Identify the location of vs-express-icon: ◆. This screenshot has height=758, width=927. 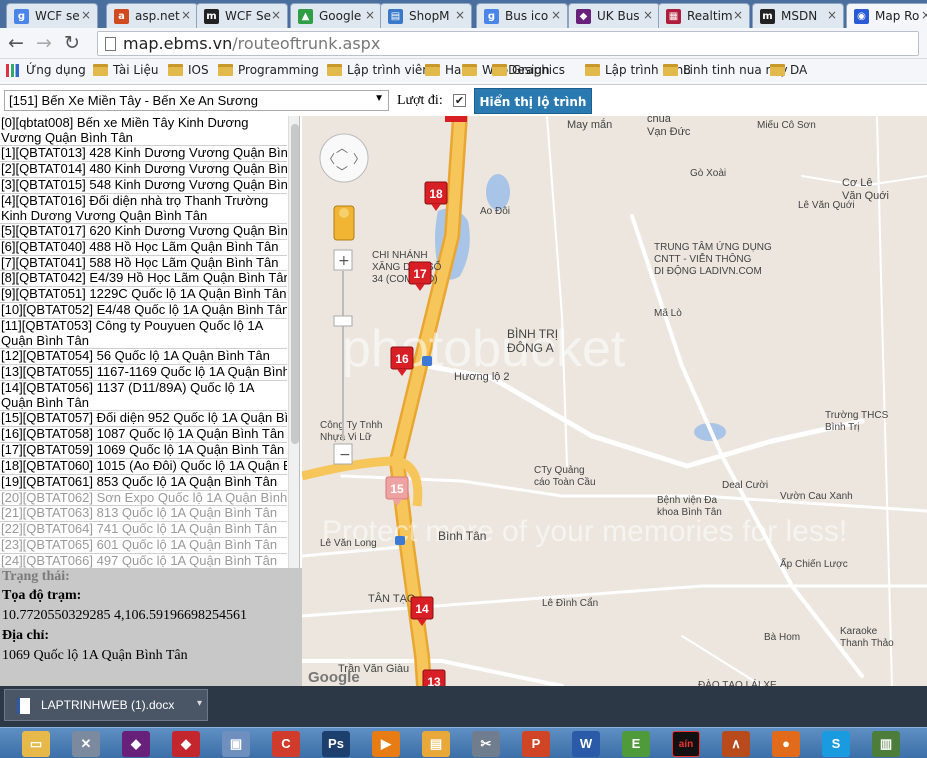
(186, 744).